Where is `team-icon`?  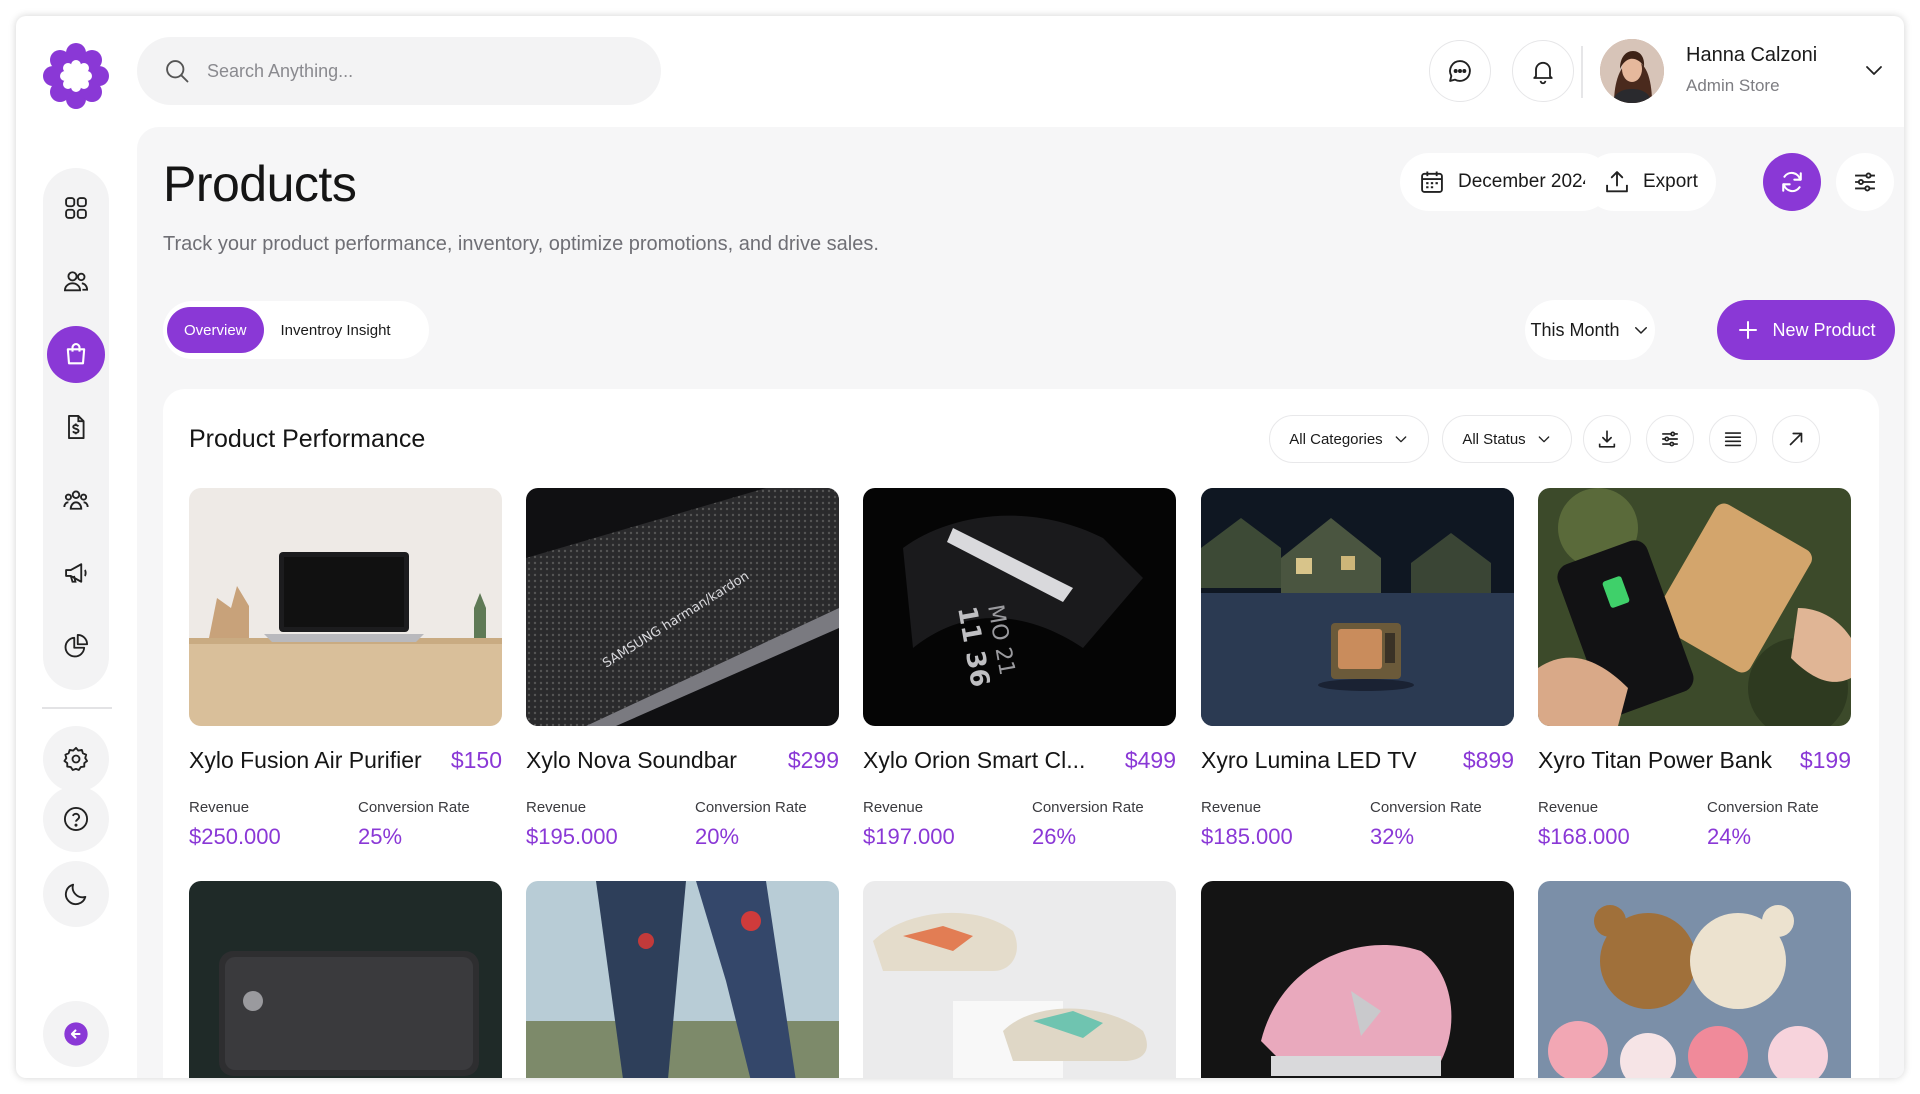 team-icon is located at coordinates (76, 500).